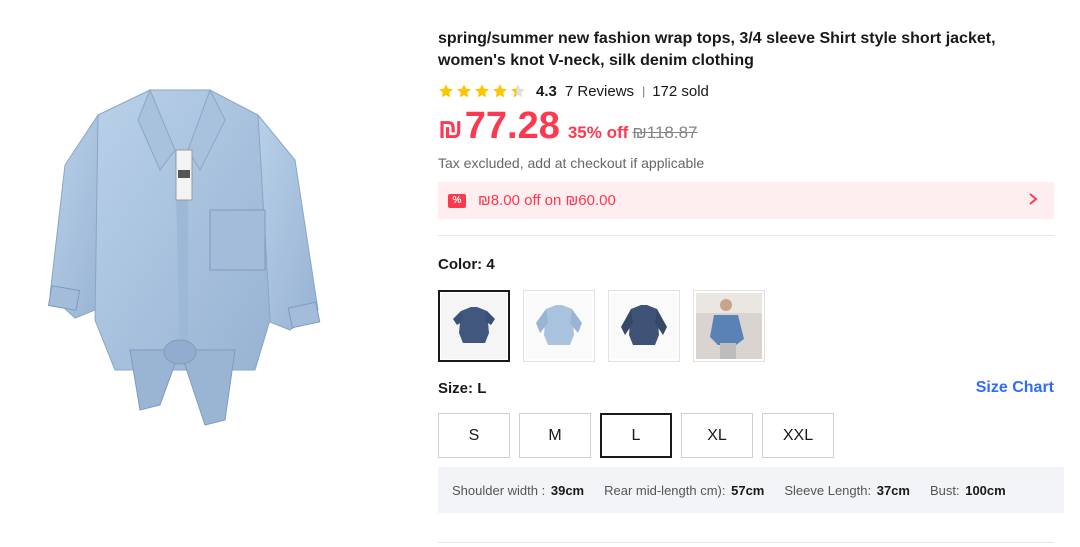 The width and height of the screenshot is (1080, 547). What do you see at coordinates (665, 490) in the screenshot?
I see `measurement-label: Rear mid-length cm):` at bounding box center [665, 490].